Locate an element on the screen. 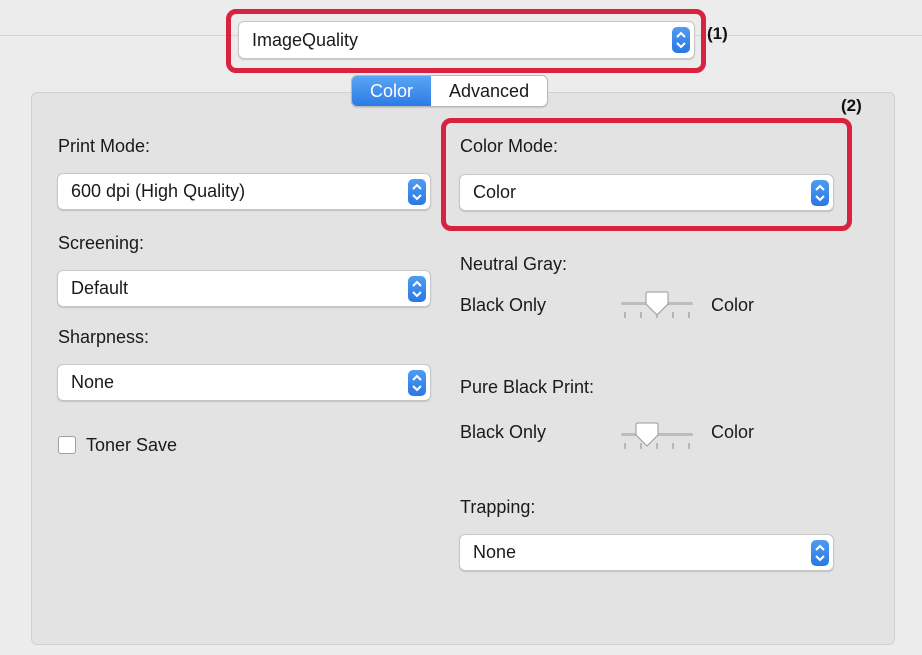  screening-value: Default is located at coordinates (100, 288).